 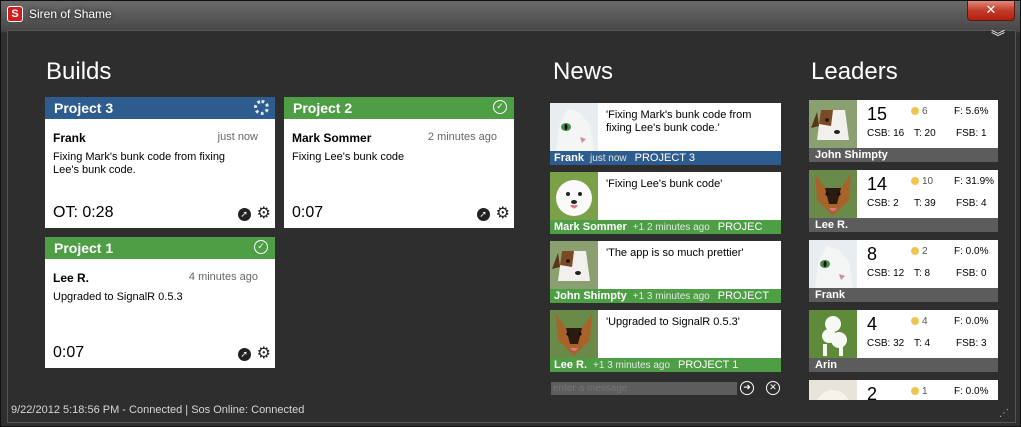 What do you see at coordinates (223, 277) in the screenshot?
I see `build-time: 4 minutes ago` at bounding box center [223, 277].